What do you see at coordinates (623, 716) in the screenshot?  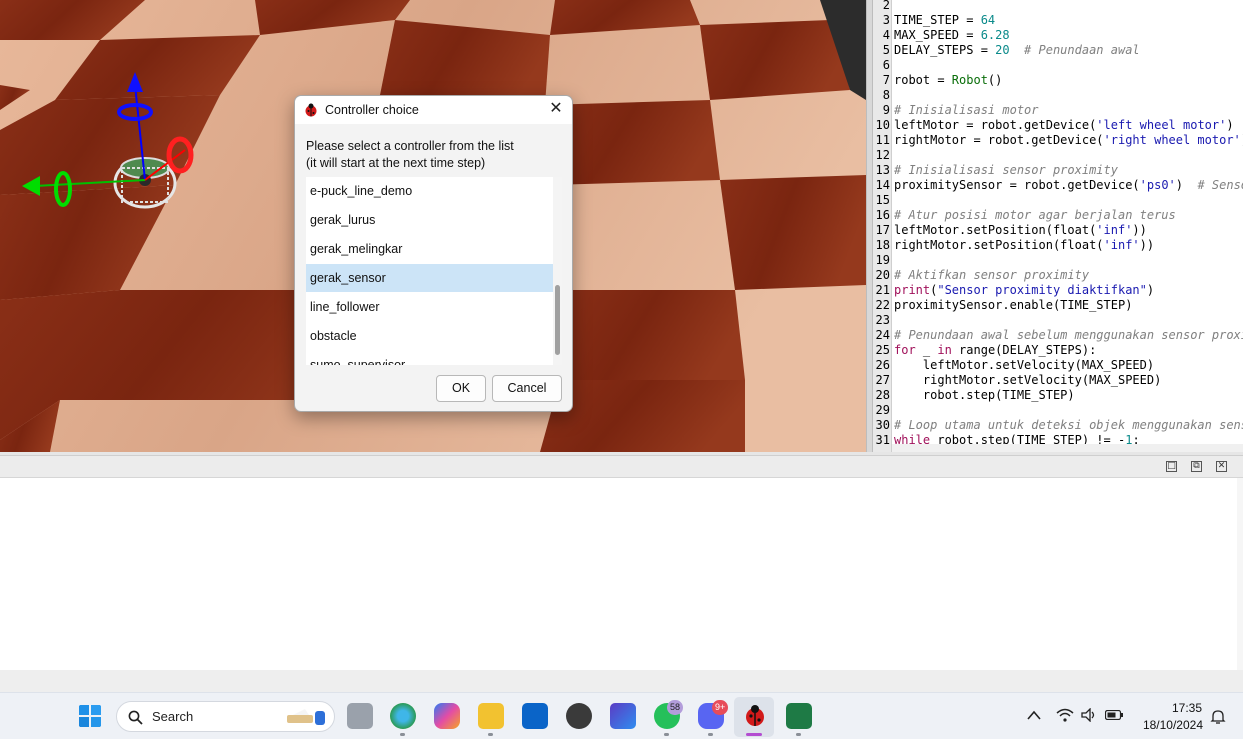 I see `dell-support-icon` at bounding box center [623, 716].